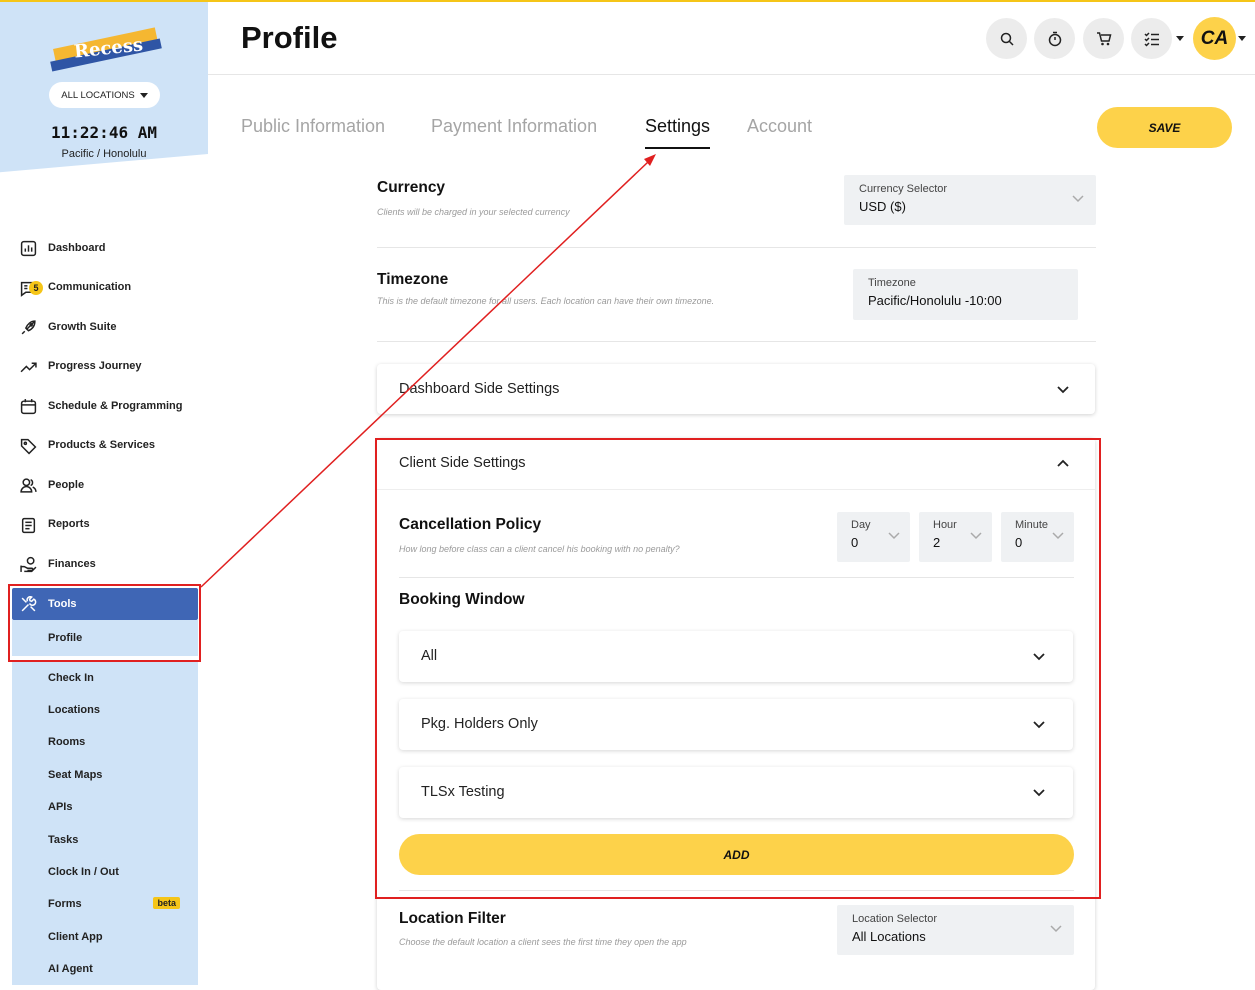 This screenshot has width=1255, height=990. What do you see at coordinates (105, 807) in the screenshot?
I see `subnav-item-apis: APIs` at bounding box center [105, 807].